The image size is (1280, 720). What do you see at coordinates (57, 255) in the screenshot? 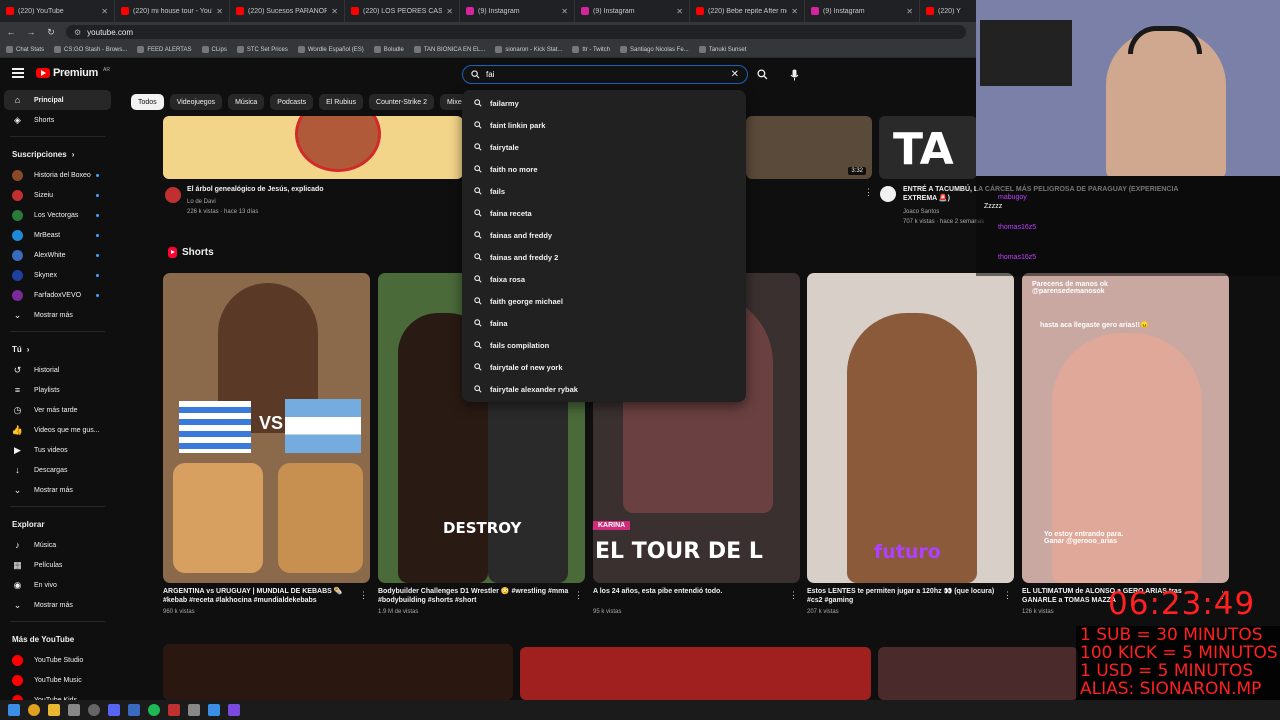
I see `sidebar-item-subscription: AlexWhite` at bounding box center [57, 255].